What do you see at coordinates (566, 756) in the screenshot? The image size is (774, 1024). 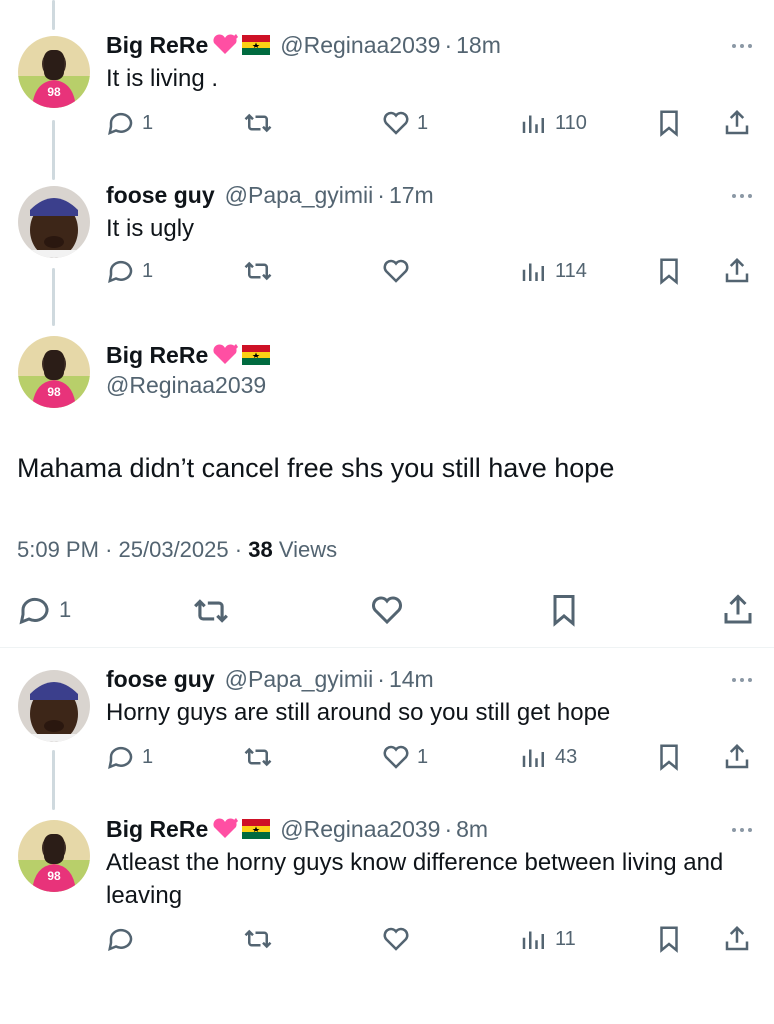 I see `views-count: 43` at bounding box center [566, 756].